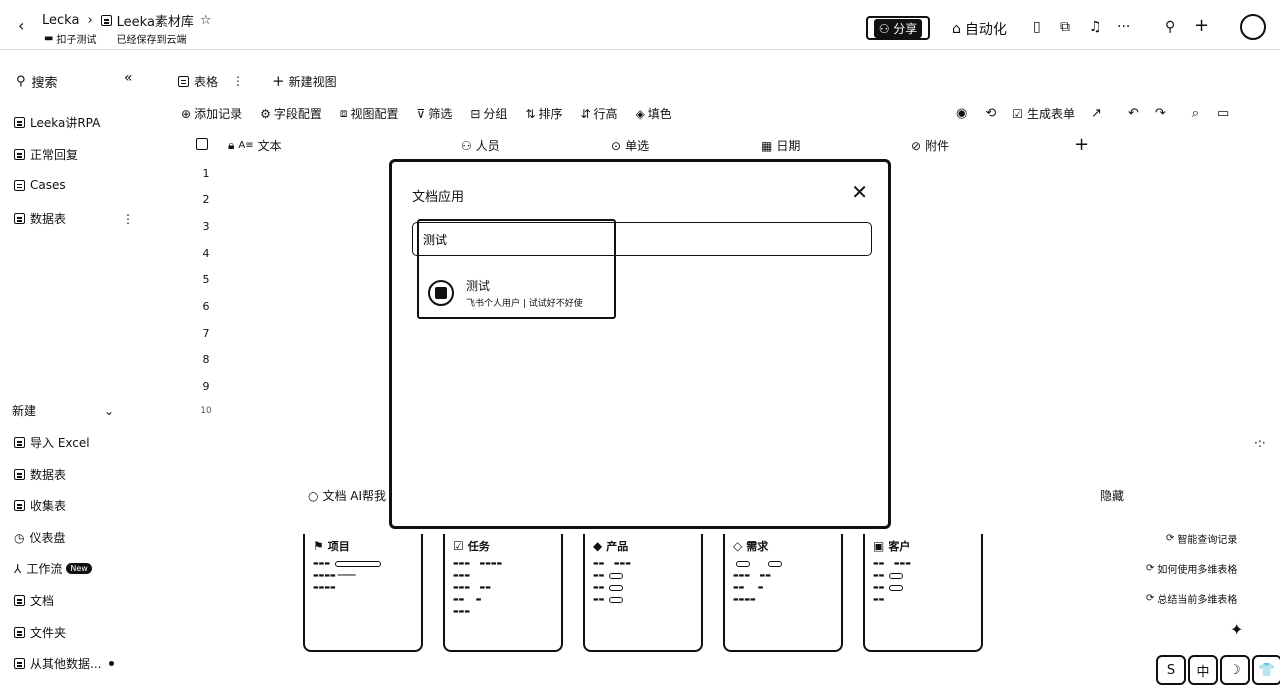 The height and width of the screenshot is (688, 1280). Describe the element at coordinates (52, 442) in the screenshot. I see `new-item: 导入 Excel` at that location.